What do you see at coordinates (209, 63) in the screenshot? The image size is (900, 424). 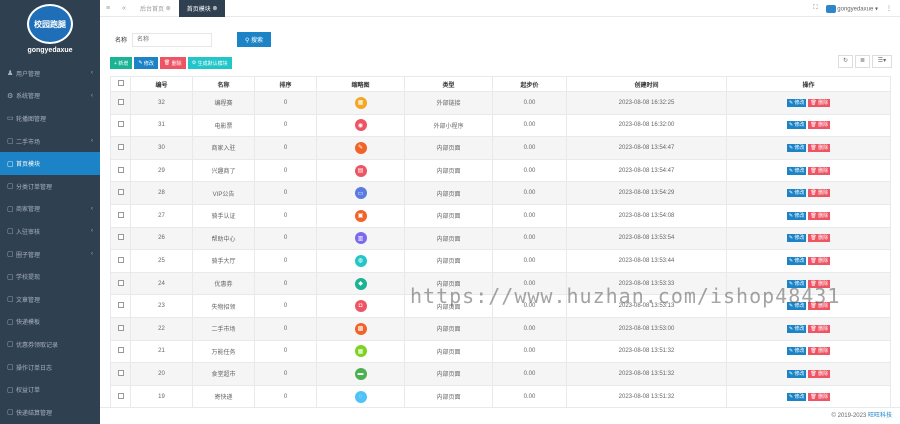 I see `generate-default-modules-button: ⚙ 生成默认模块` at bounding box center [209, 63].